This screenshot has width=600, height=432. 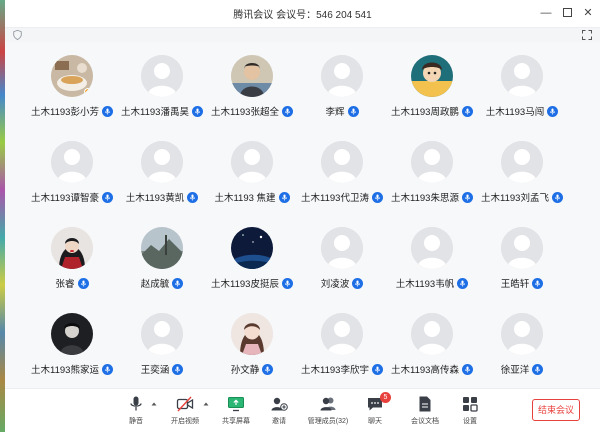 I want to click on participant-tile: 土木1193韦帆, so click(x=432, y=267).